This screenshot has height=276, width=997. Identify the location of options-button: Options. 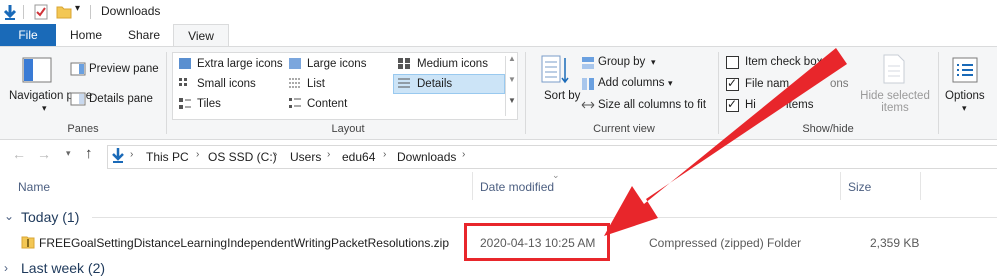
(965, 96).